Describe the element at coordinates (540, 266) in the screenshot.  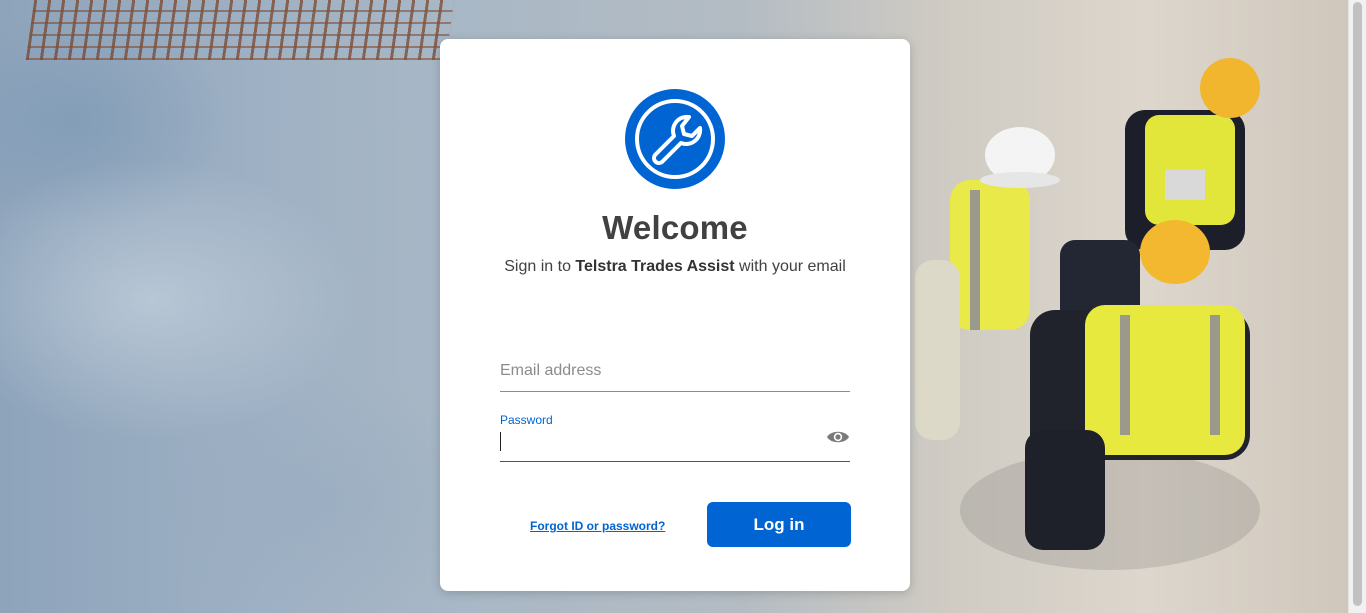
I see `subtitle-prefix: Sign in to` at that location.